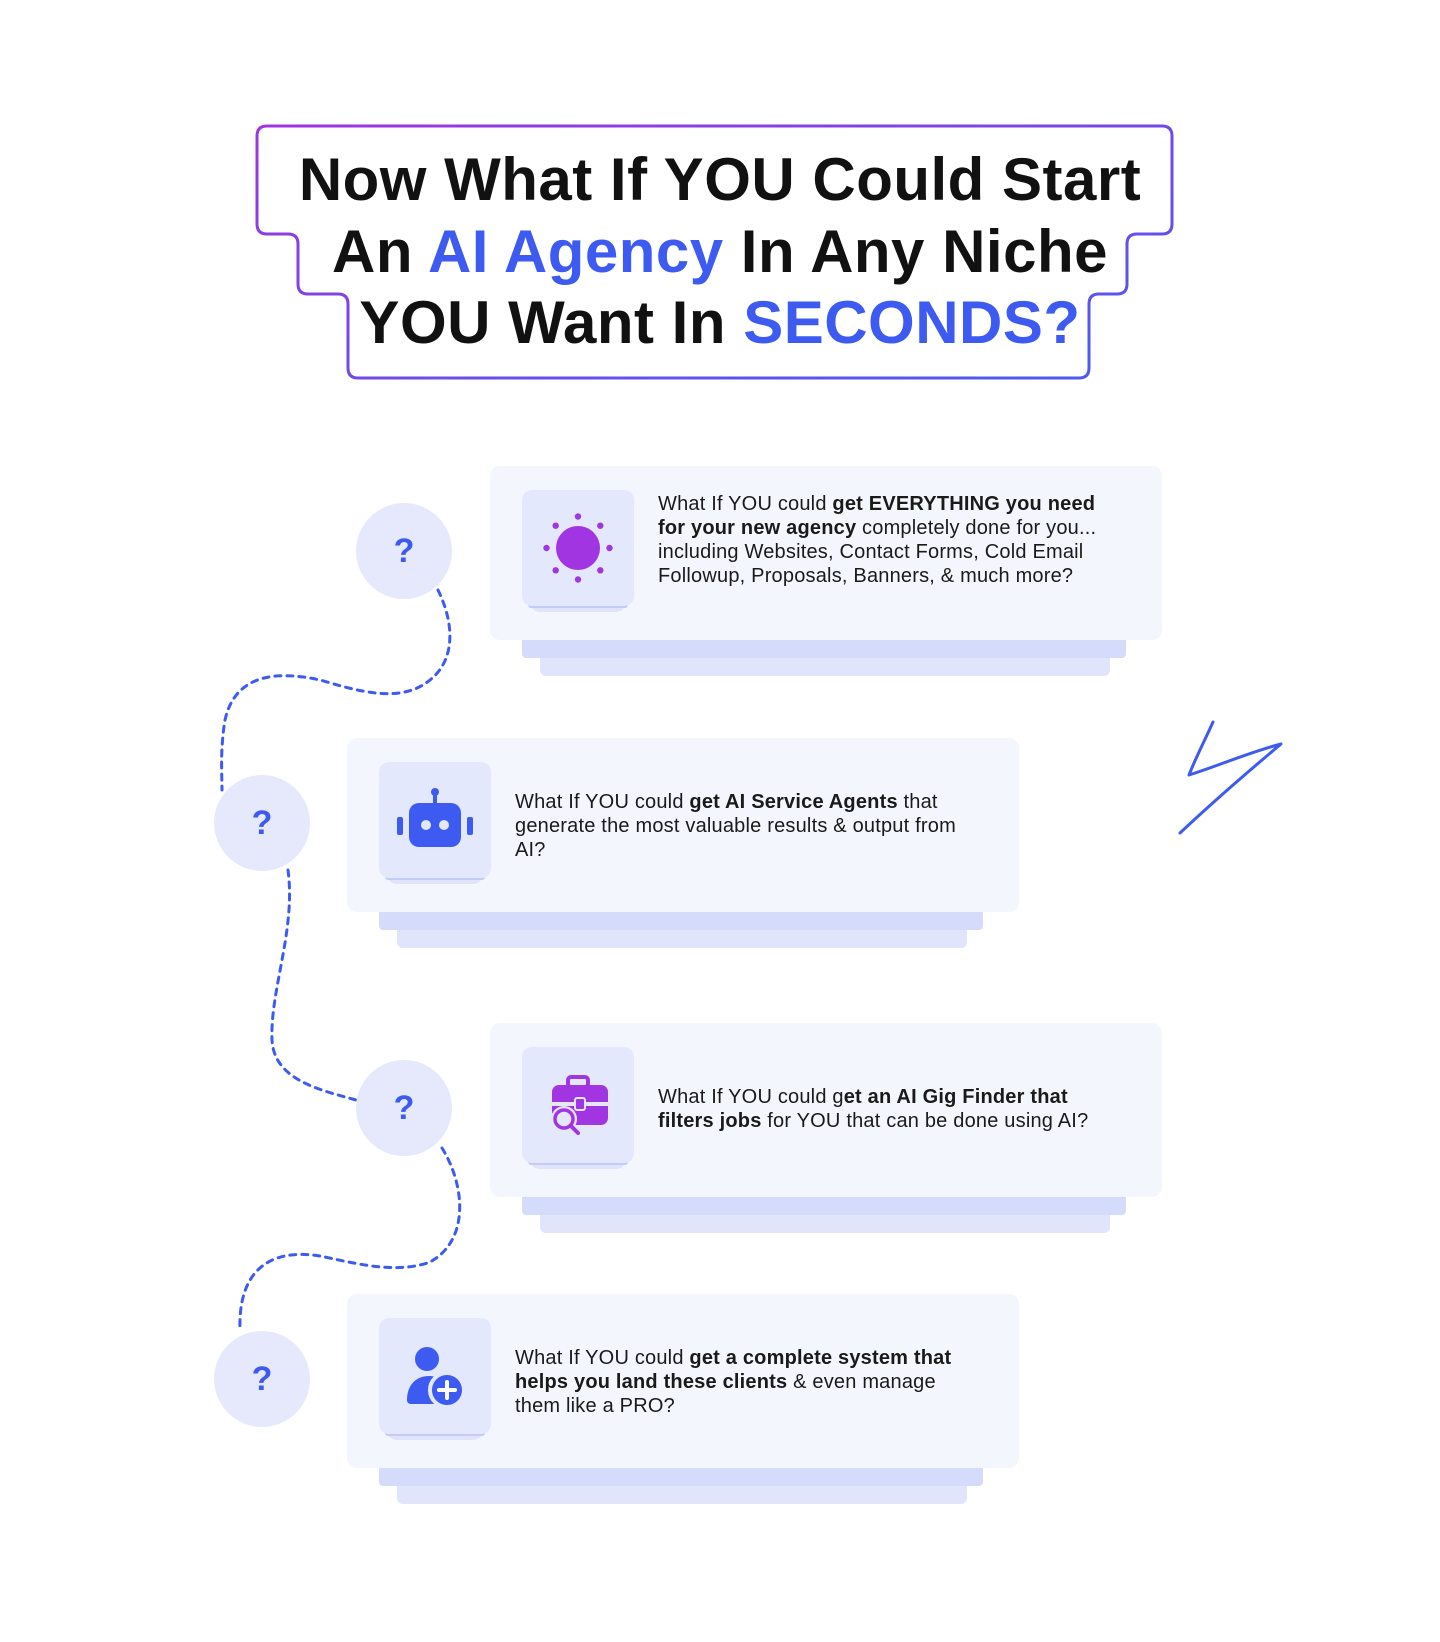  I want to click on headline-line-3: YOU Want In SECONDS?, so click(720, 323).